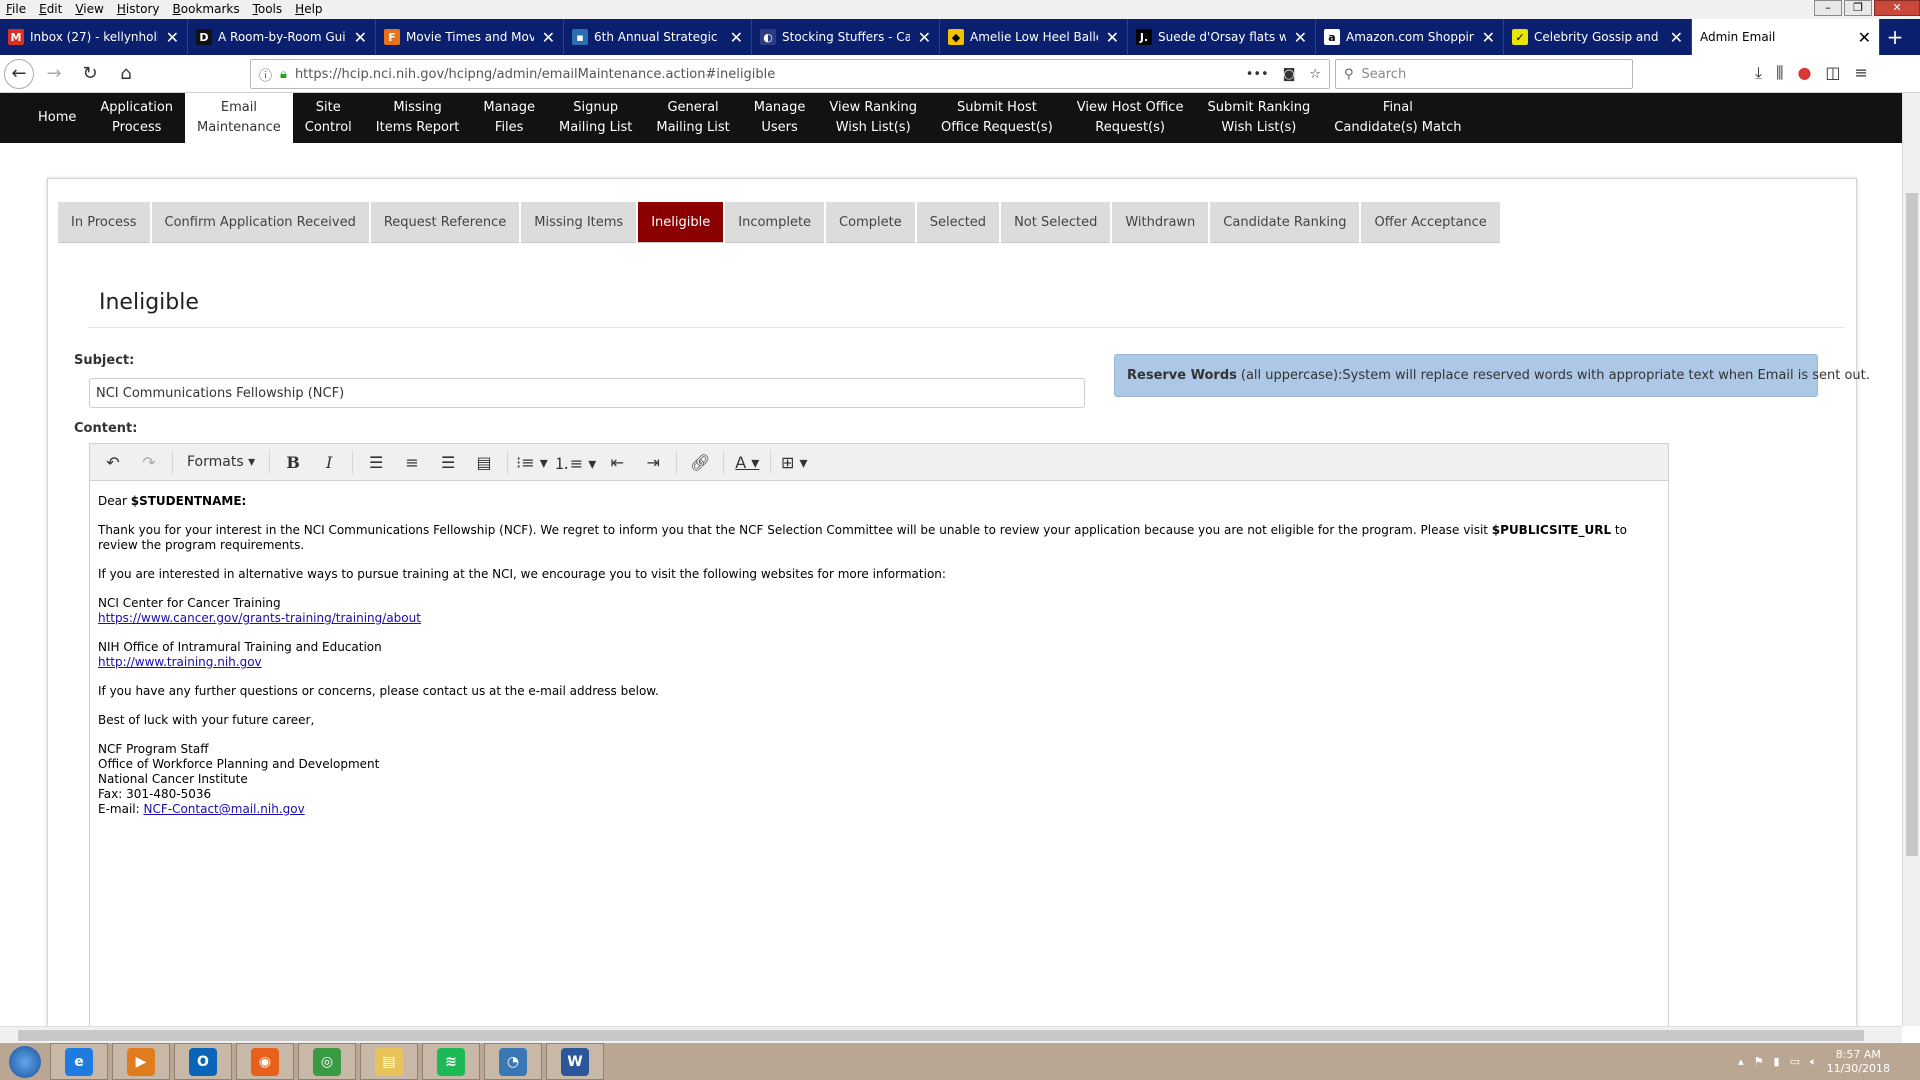  What do you see at coordinates (1779, 73) in the screenshot?
I see `library-icon: ⫼` at bounding box center [1779, 73].